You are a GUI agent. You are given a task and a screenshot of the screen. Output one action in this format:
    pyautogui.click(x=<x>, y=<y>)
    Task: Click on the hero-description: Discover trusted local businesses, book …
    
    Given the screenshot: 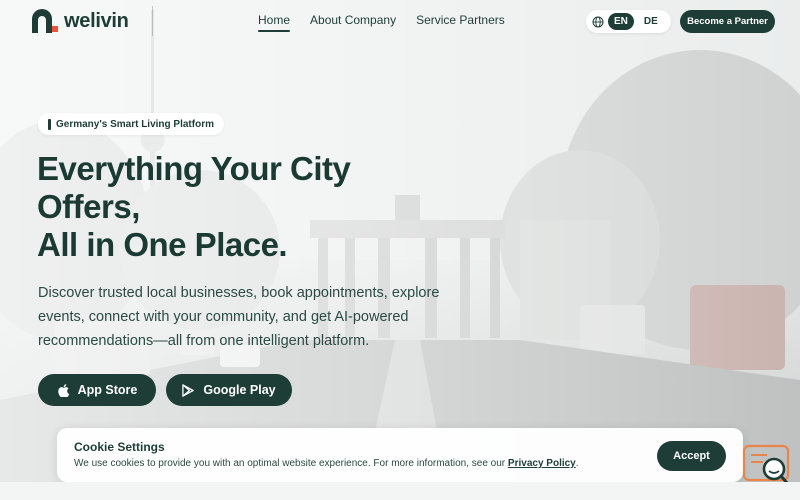 What is the action you would take?
    pyautogui.click(x=239, y=317)
    